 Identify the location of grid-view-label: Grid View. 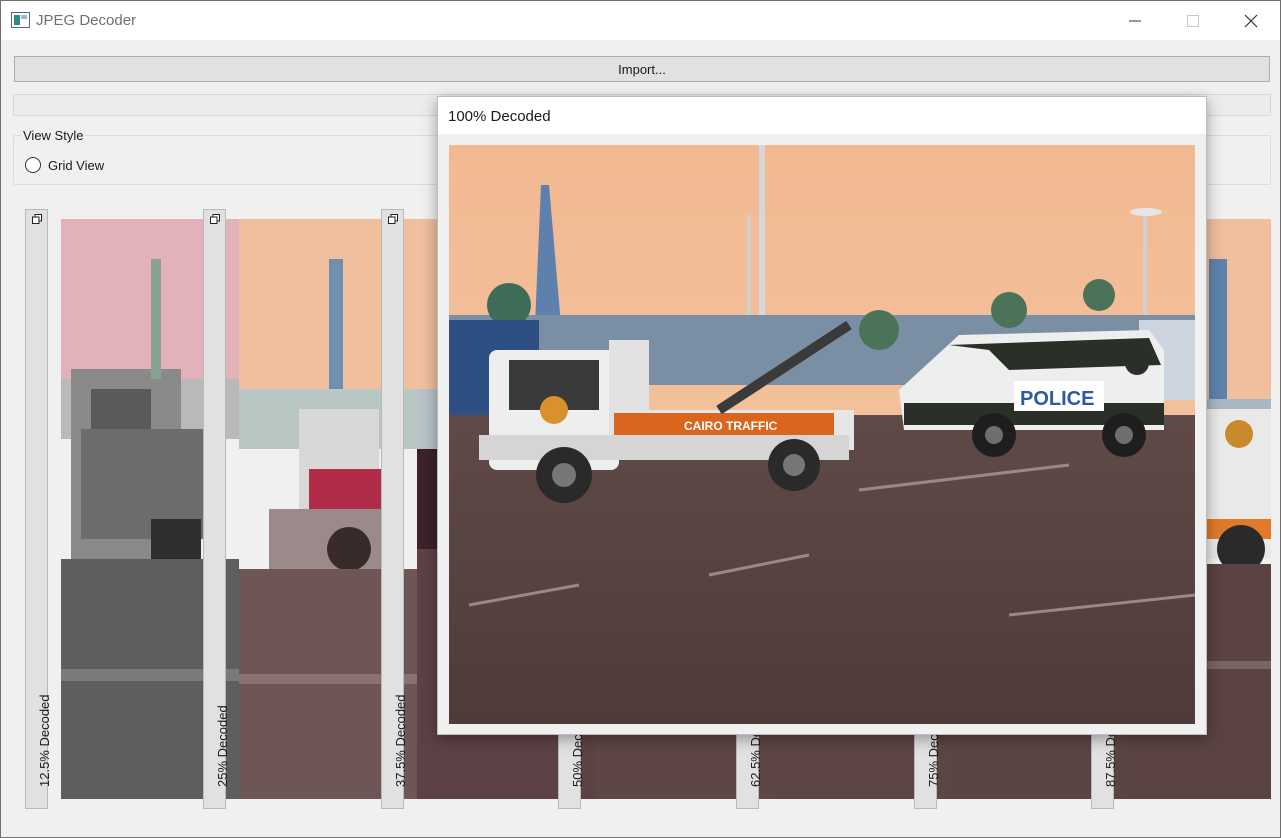
(76, 165).